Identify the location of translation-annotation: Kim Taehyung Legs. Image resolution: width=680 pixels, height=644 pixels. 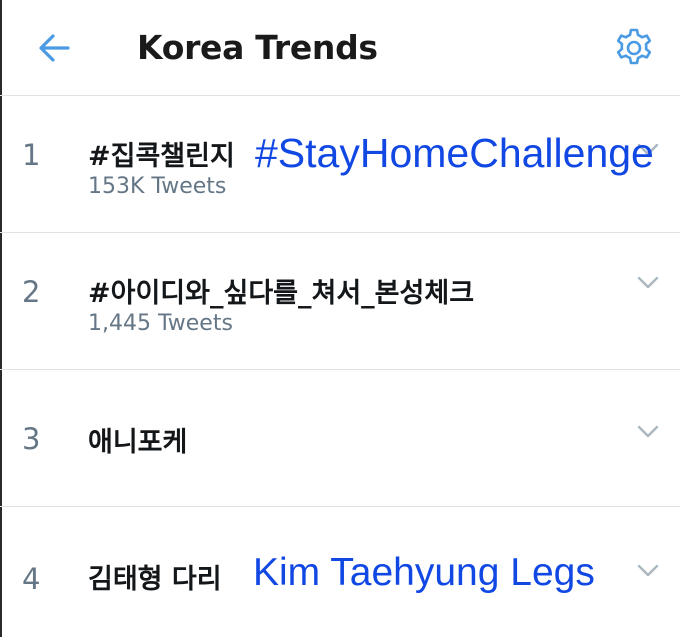
(424, 572).